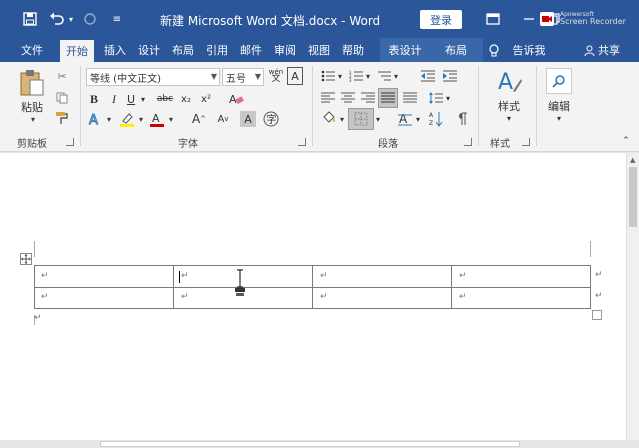 The width and height of the screenshot is (639, 448). What do you see at coordinates (462, 119) in the screenshot?
I see `show-marks-icon` at bounding box center [462, 119].